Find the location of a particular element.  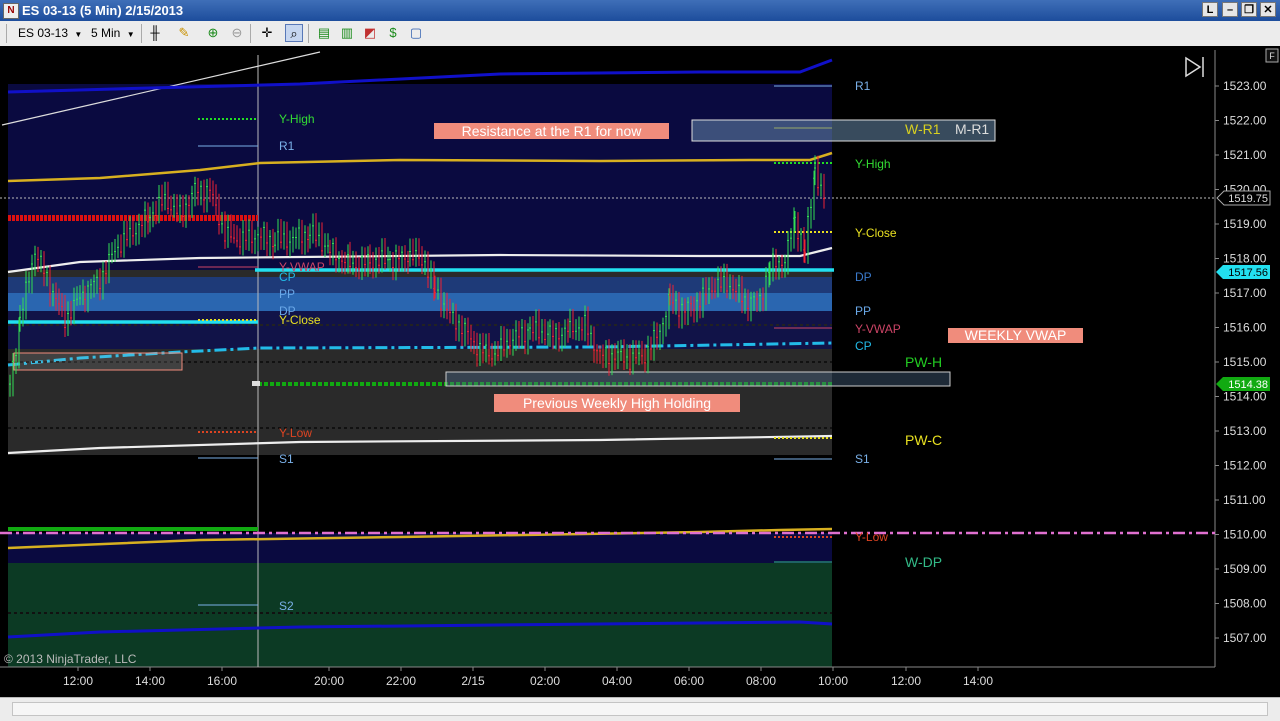

zoom-out-icon: ⊖ is located at coordinates (237, 33).